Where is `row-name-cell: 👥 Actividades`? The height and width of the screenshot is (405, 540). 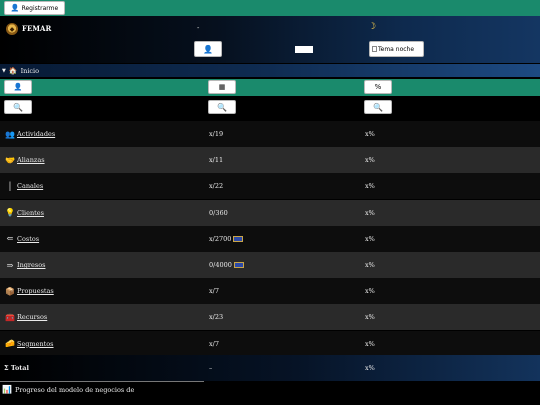 row-name-cell: 👥 Actividades is located at coordinates (29, 134).